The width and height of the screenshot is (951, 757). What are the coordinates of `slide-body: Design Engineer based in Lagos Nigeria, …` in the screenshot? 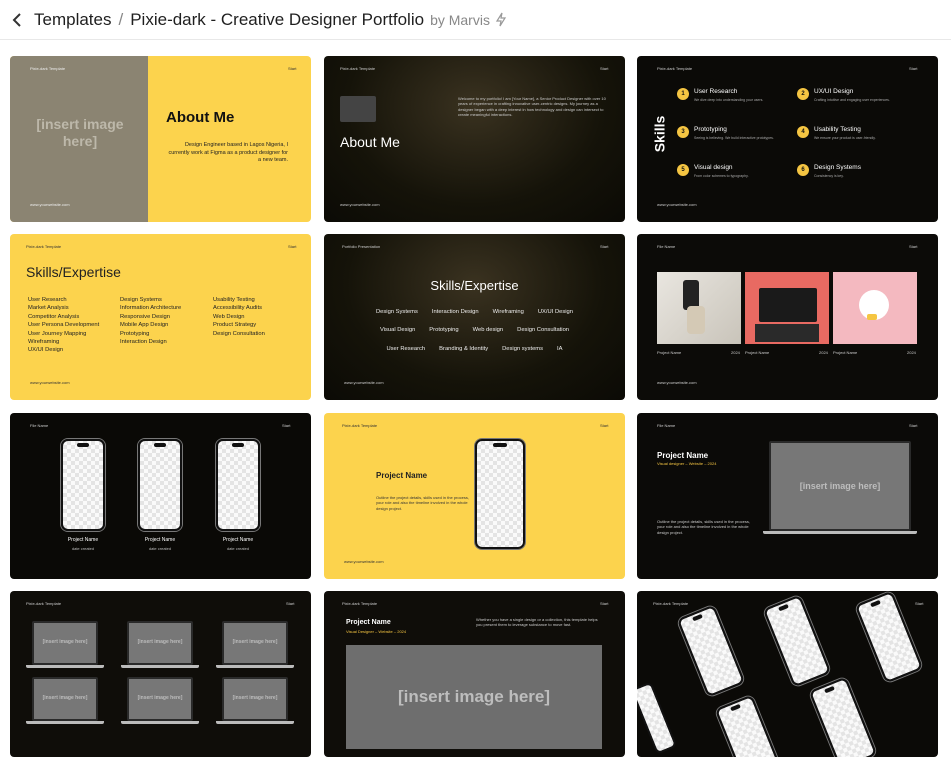 It's located at (228, 153).